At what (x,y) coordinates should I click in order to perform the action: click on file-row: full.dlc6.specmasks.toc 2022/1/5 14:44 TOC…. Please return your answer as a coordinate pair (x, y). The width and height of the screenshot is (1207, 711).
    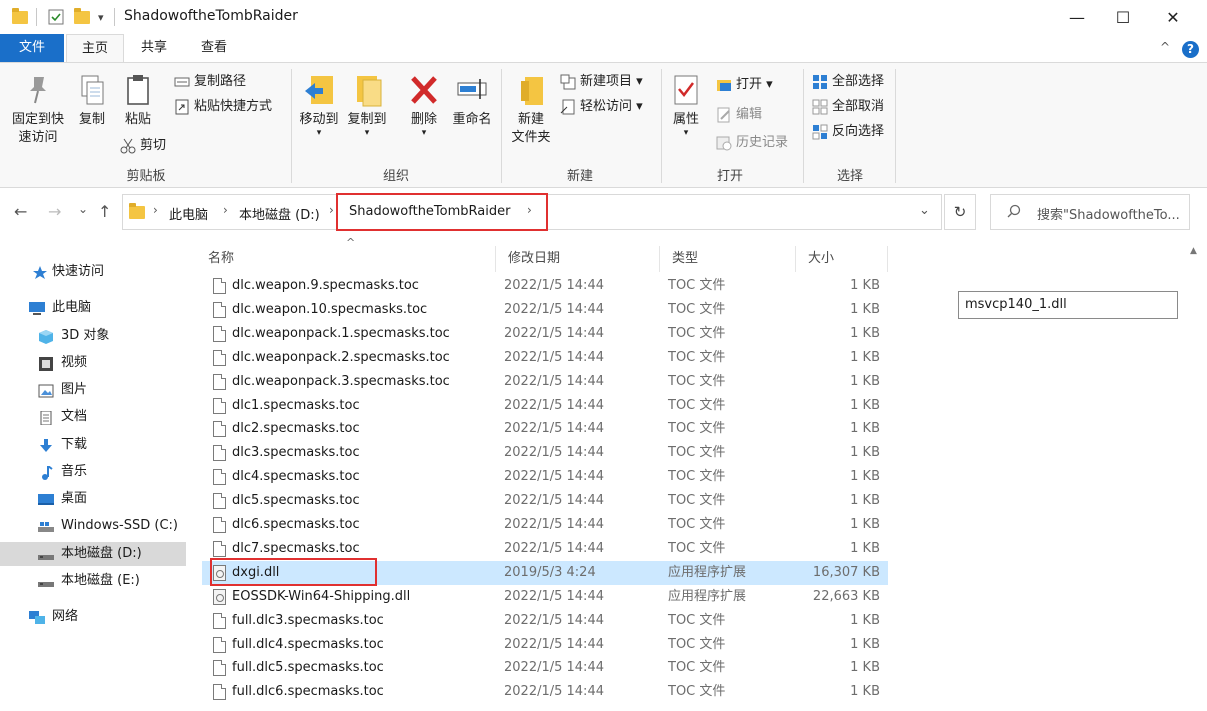
    Looking at the image, I should click on (545, 692).